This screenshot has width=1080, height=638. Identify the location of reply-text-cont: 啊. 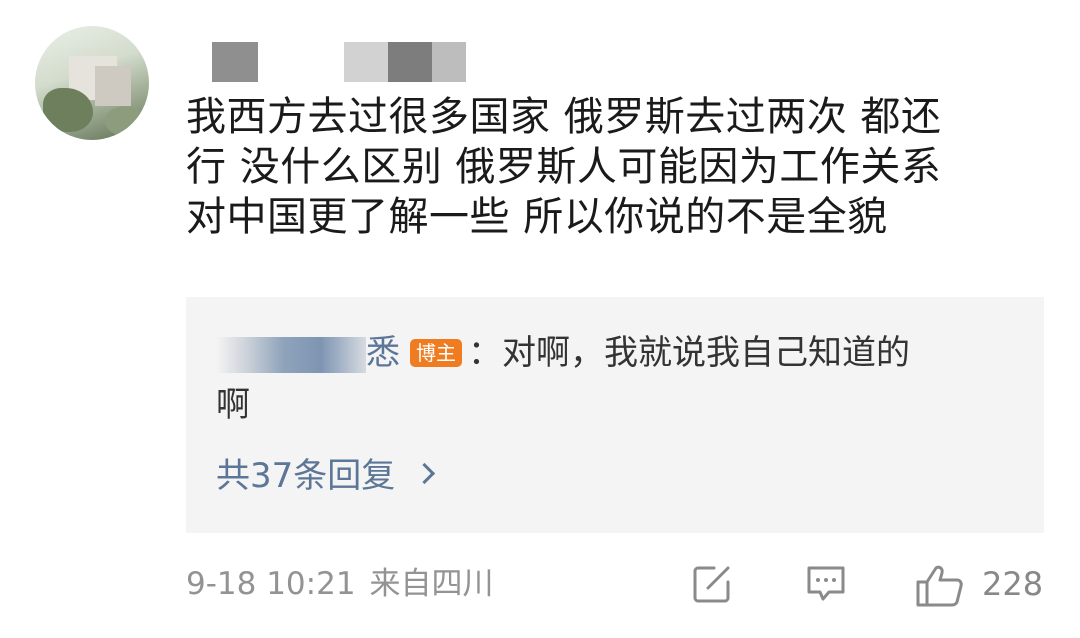
(233, 405).